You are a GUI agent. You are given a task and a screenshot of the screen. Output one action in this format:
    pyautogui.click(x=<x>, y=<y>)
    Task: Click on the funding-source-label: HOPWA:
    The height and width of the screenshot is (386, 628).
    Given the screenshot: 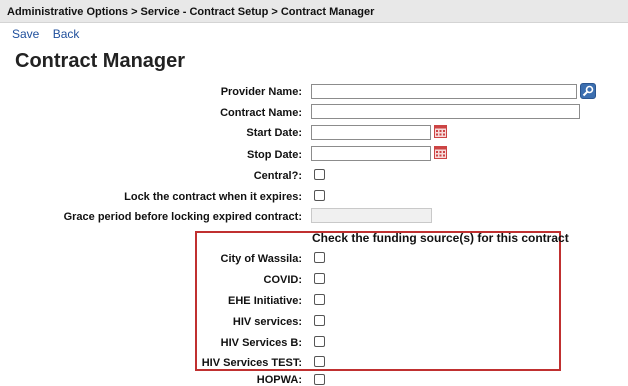 What is the action you would take?
    pyautogui.click(x=279, y=380)
    